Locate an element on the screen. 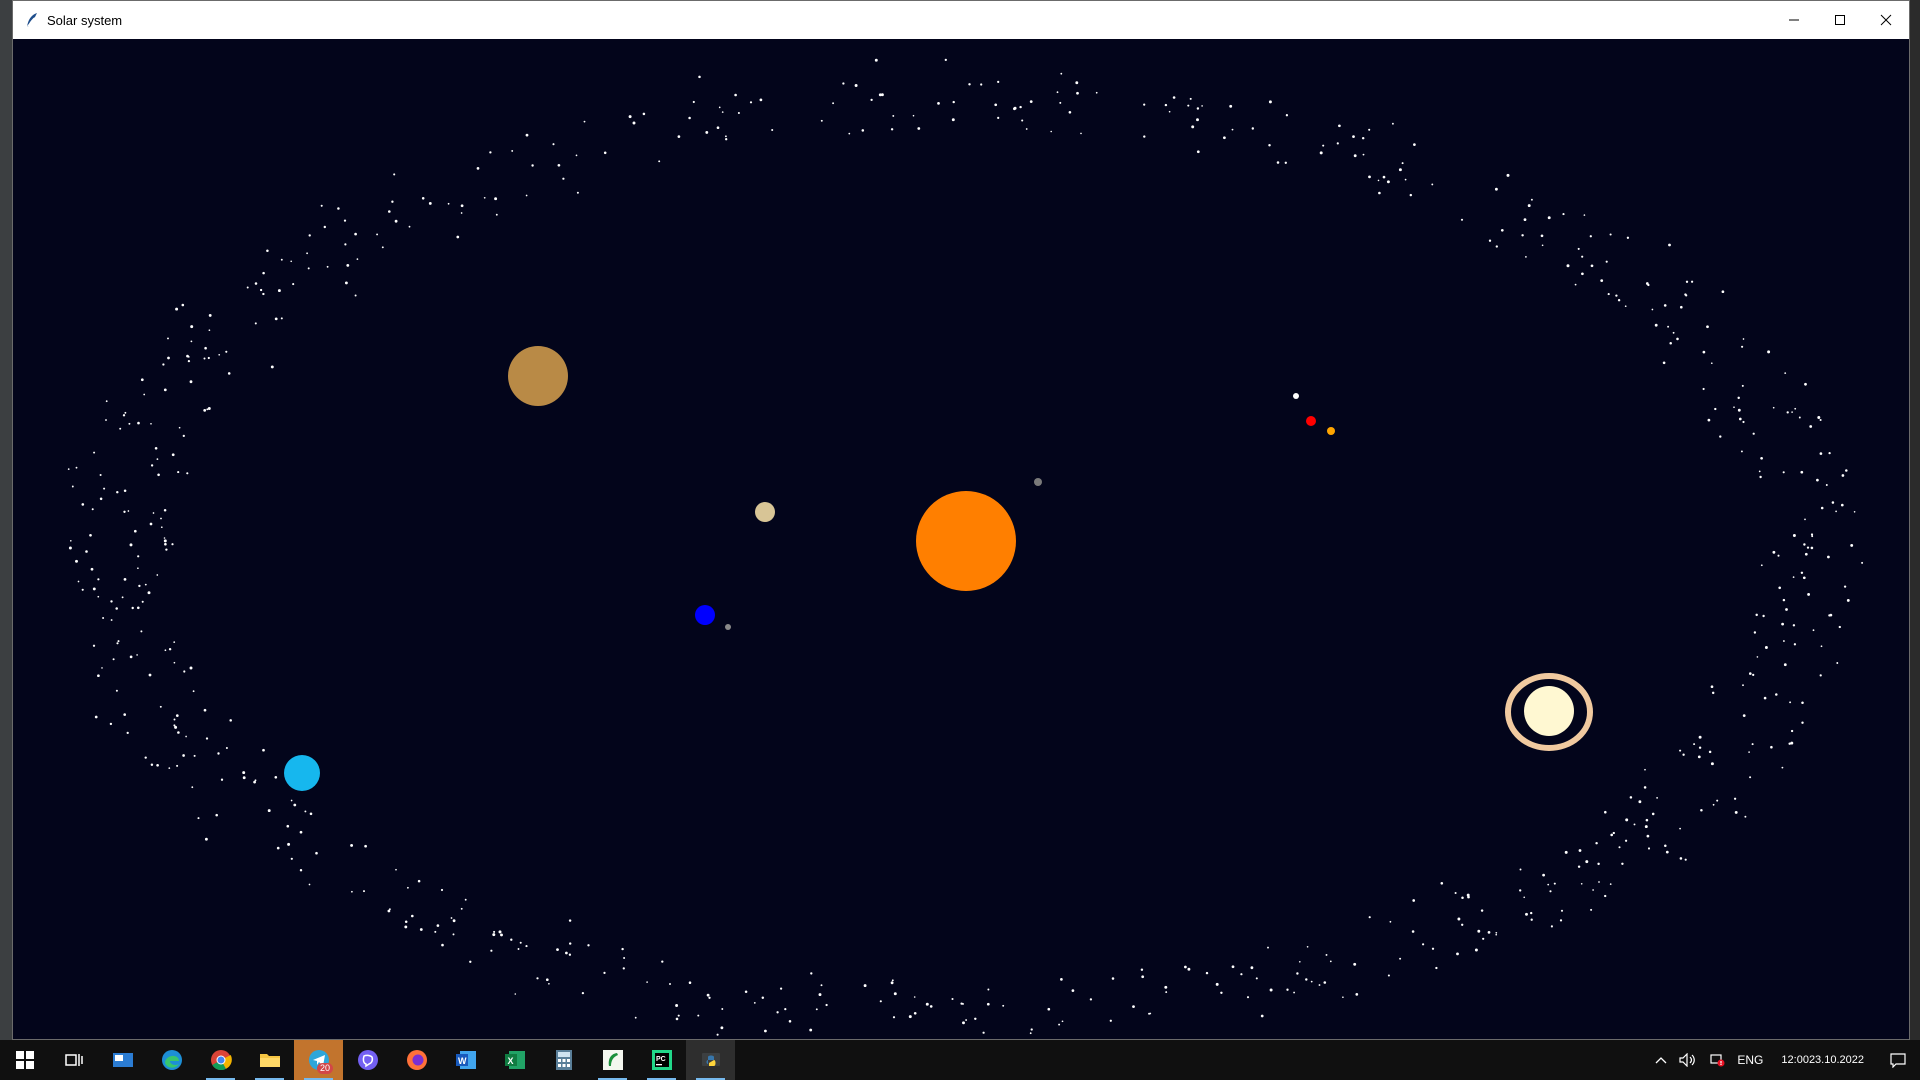  firefox-button is located at coordinates (416, 1060).